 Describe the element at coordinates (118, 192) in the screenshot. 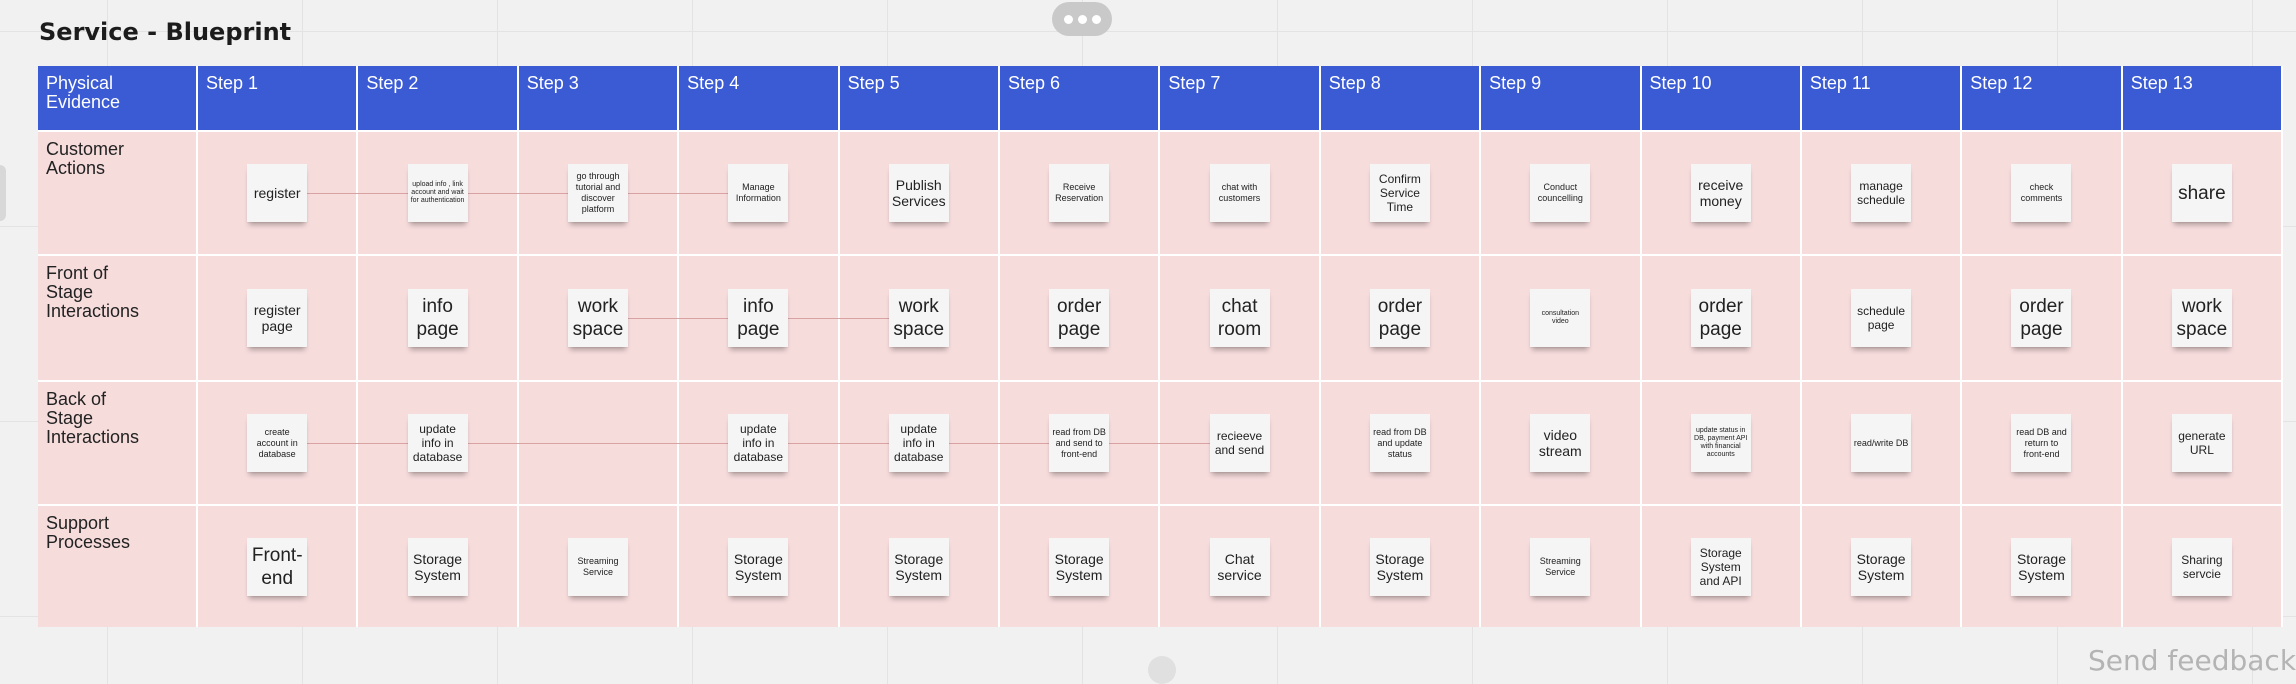

I see `row-label: Customer Actions` at that location.